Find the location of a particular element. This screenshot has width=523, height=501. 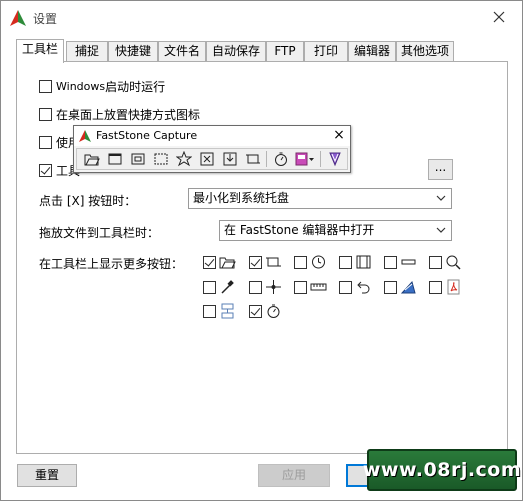

reset-button: 重置 is located at coordinates (47, 475).